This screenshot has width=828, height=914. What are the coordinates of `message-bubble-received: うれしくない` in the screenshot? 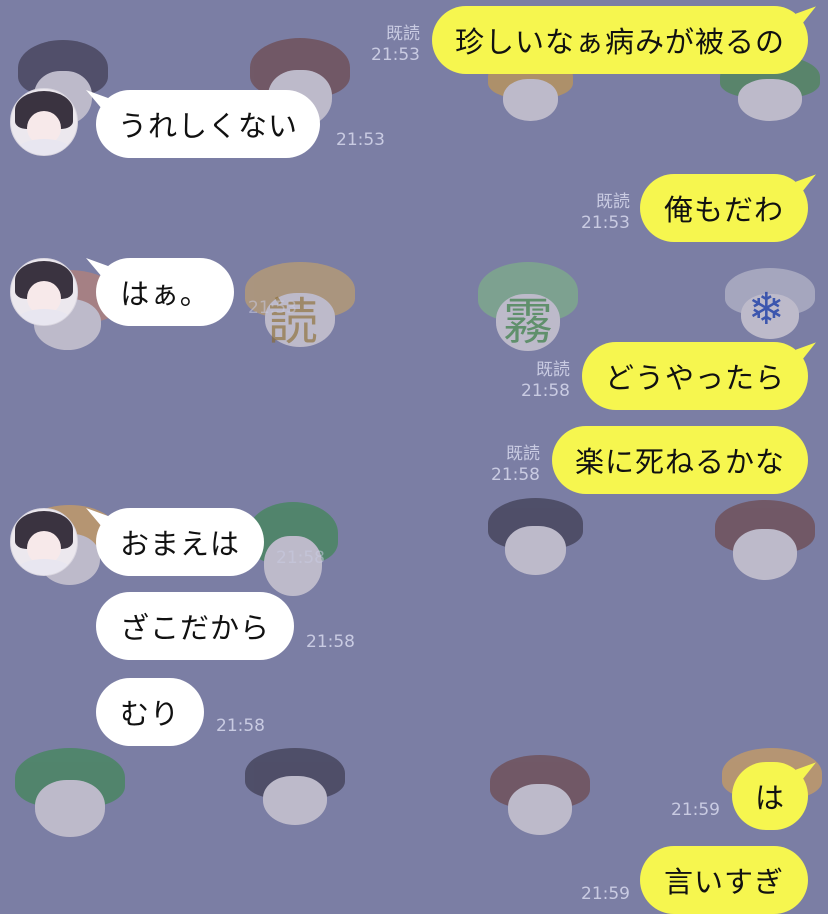 It's located at (208, 124).